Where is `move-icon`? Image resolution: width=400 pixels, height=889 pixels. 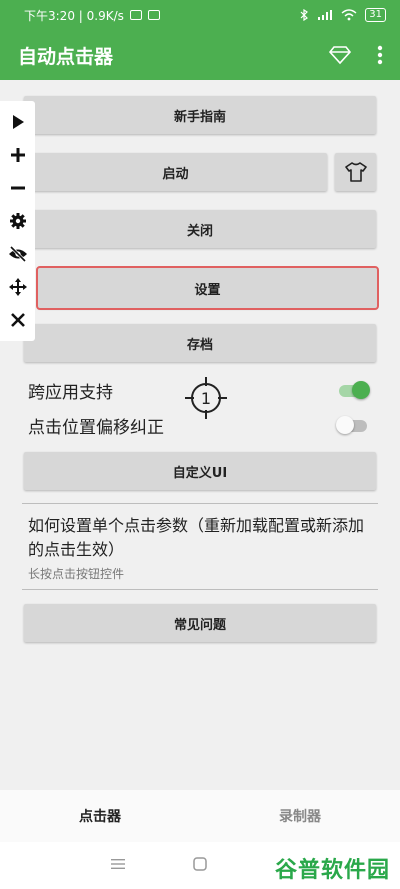 move-icon is located at coordinates (17, 287).